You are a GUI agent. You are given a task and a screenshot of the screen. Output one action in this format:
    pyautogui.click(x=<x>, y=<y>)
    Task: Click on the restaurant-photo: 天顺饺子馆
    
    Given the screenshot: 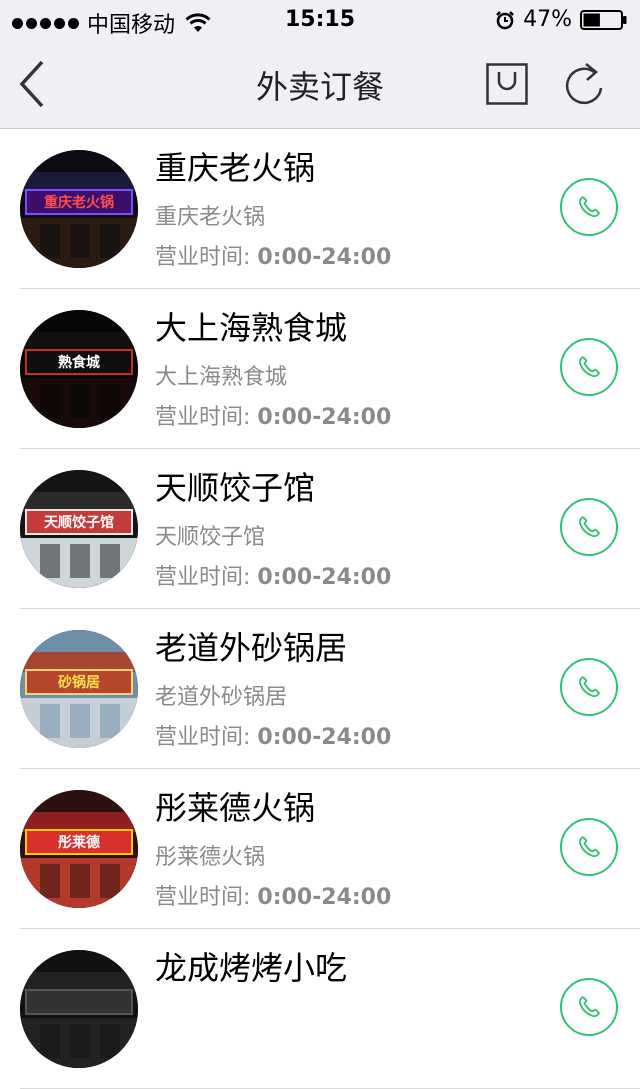 What is the action you would take?
    pyautogui.click(x=79, y=529)
    